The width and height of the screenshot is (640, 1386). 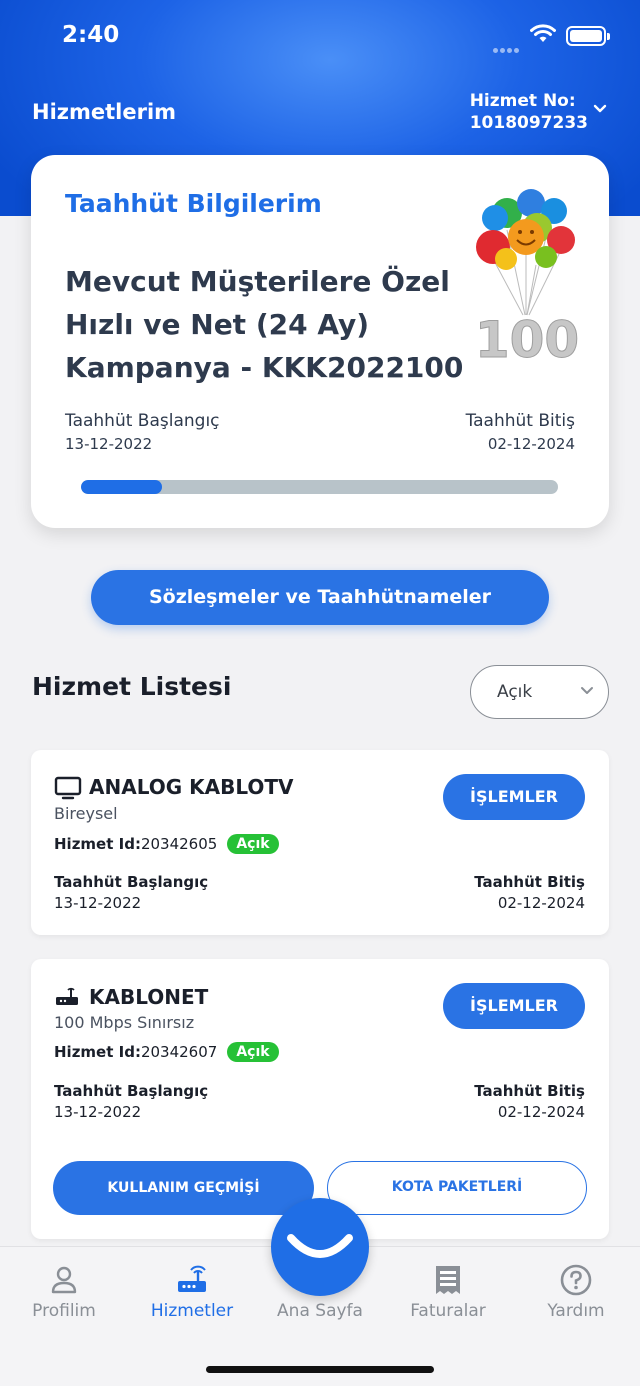 What do you see at coordinates (183, 1188) in the screenshot?
I see `usage-history-button: KULLANIM GEÇMİŞİ` at bounding box center [183, 1188].